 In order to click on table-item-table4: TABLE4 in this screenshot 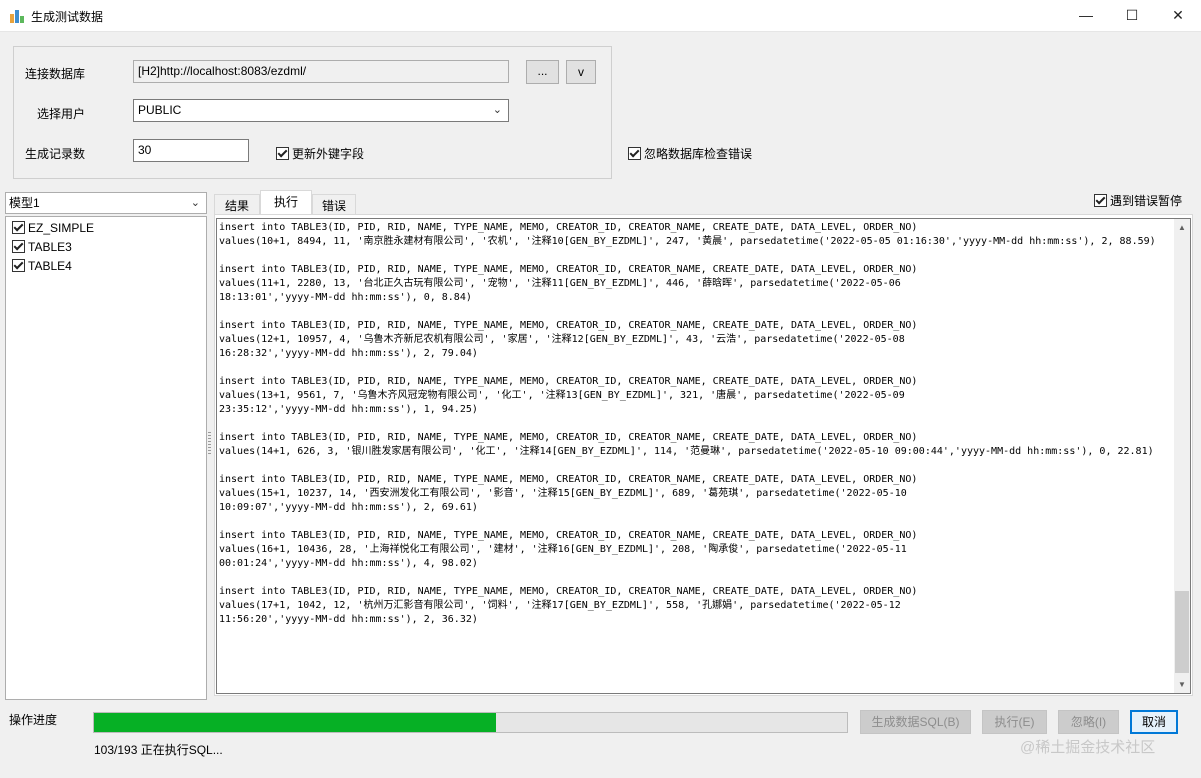, I will do `click(42, 266)`.